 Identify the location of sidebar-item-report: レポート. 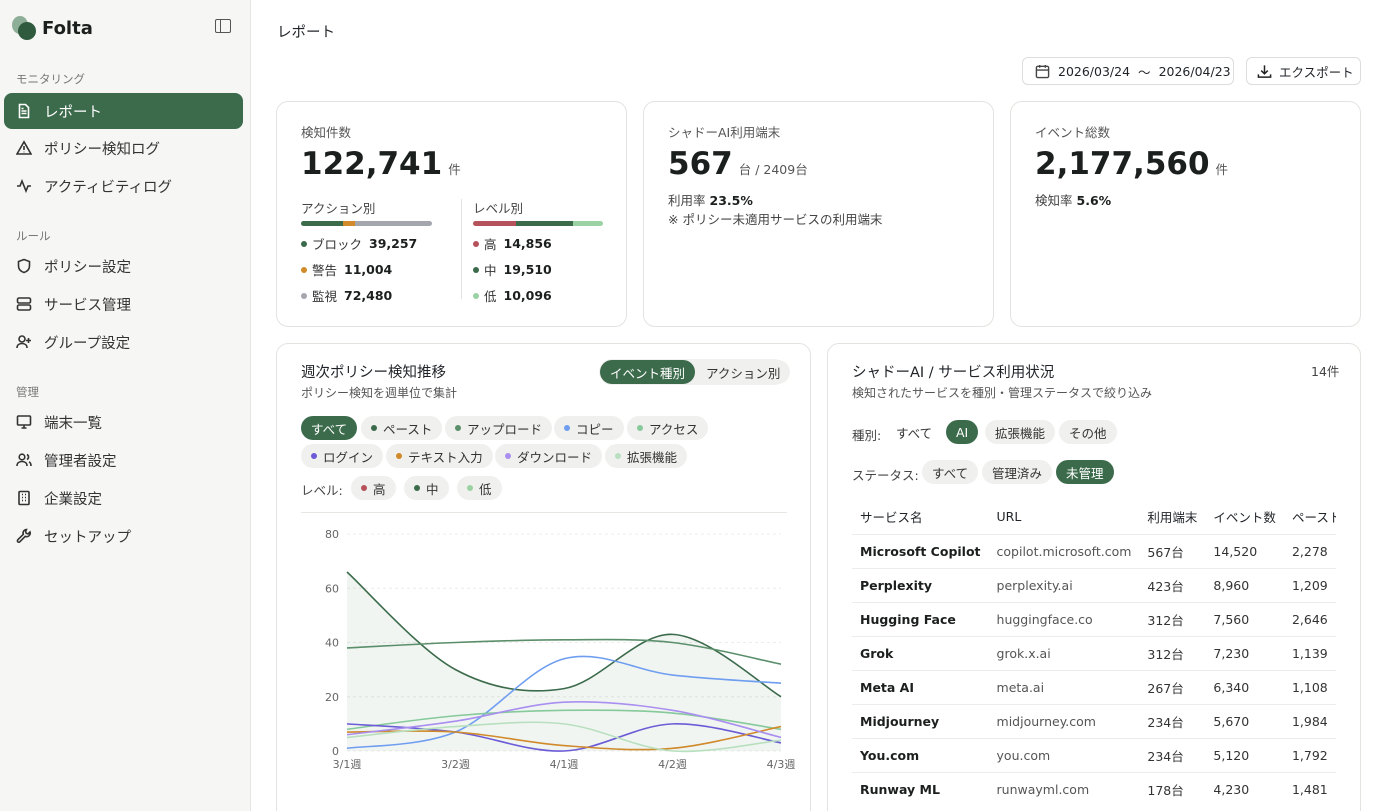
(123, 111).